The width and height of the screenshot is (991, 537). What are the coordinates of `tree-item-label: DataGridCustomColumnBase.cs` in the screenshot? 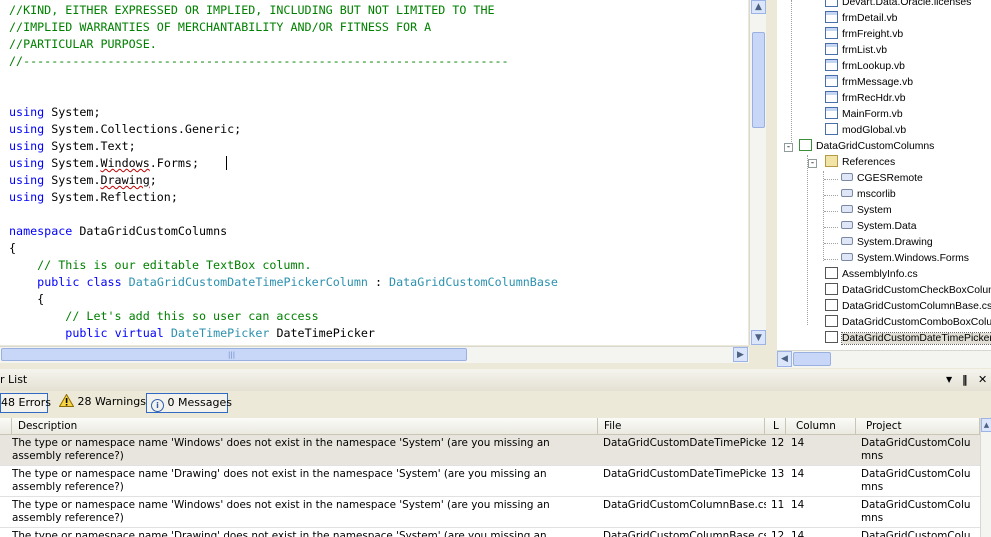 It's located at (916, 306).